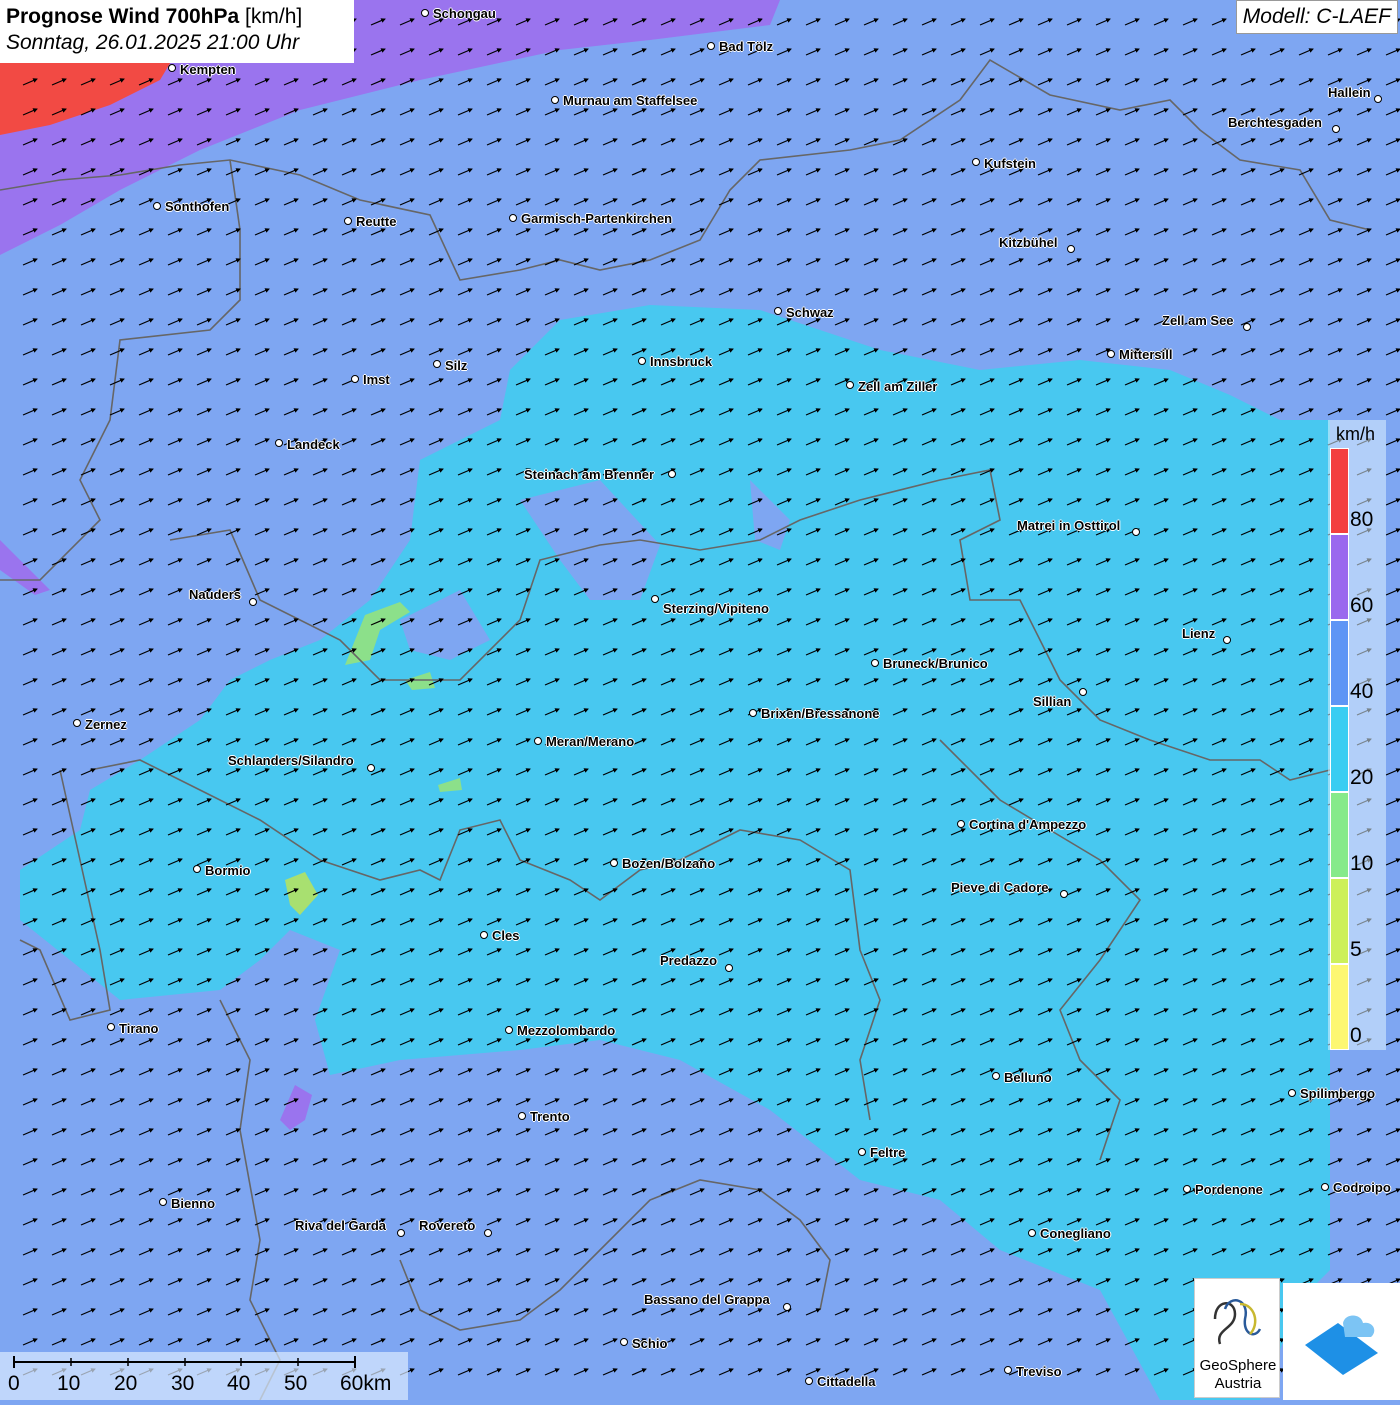  Describe the element at coordinates (154, 16) in the screenshot. I see `map-title: Prognose Wind 700hPa [km/h]` at that location.